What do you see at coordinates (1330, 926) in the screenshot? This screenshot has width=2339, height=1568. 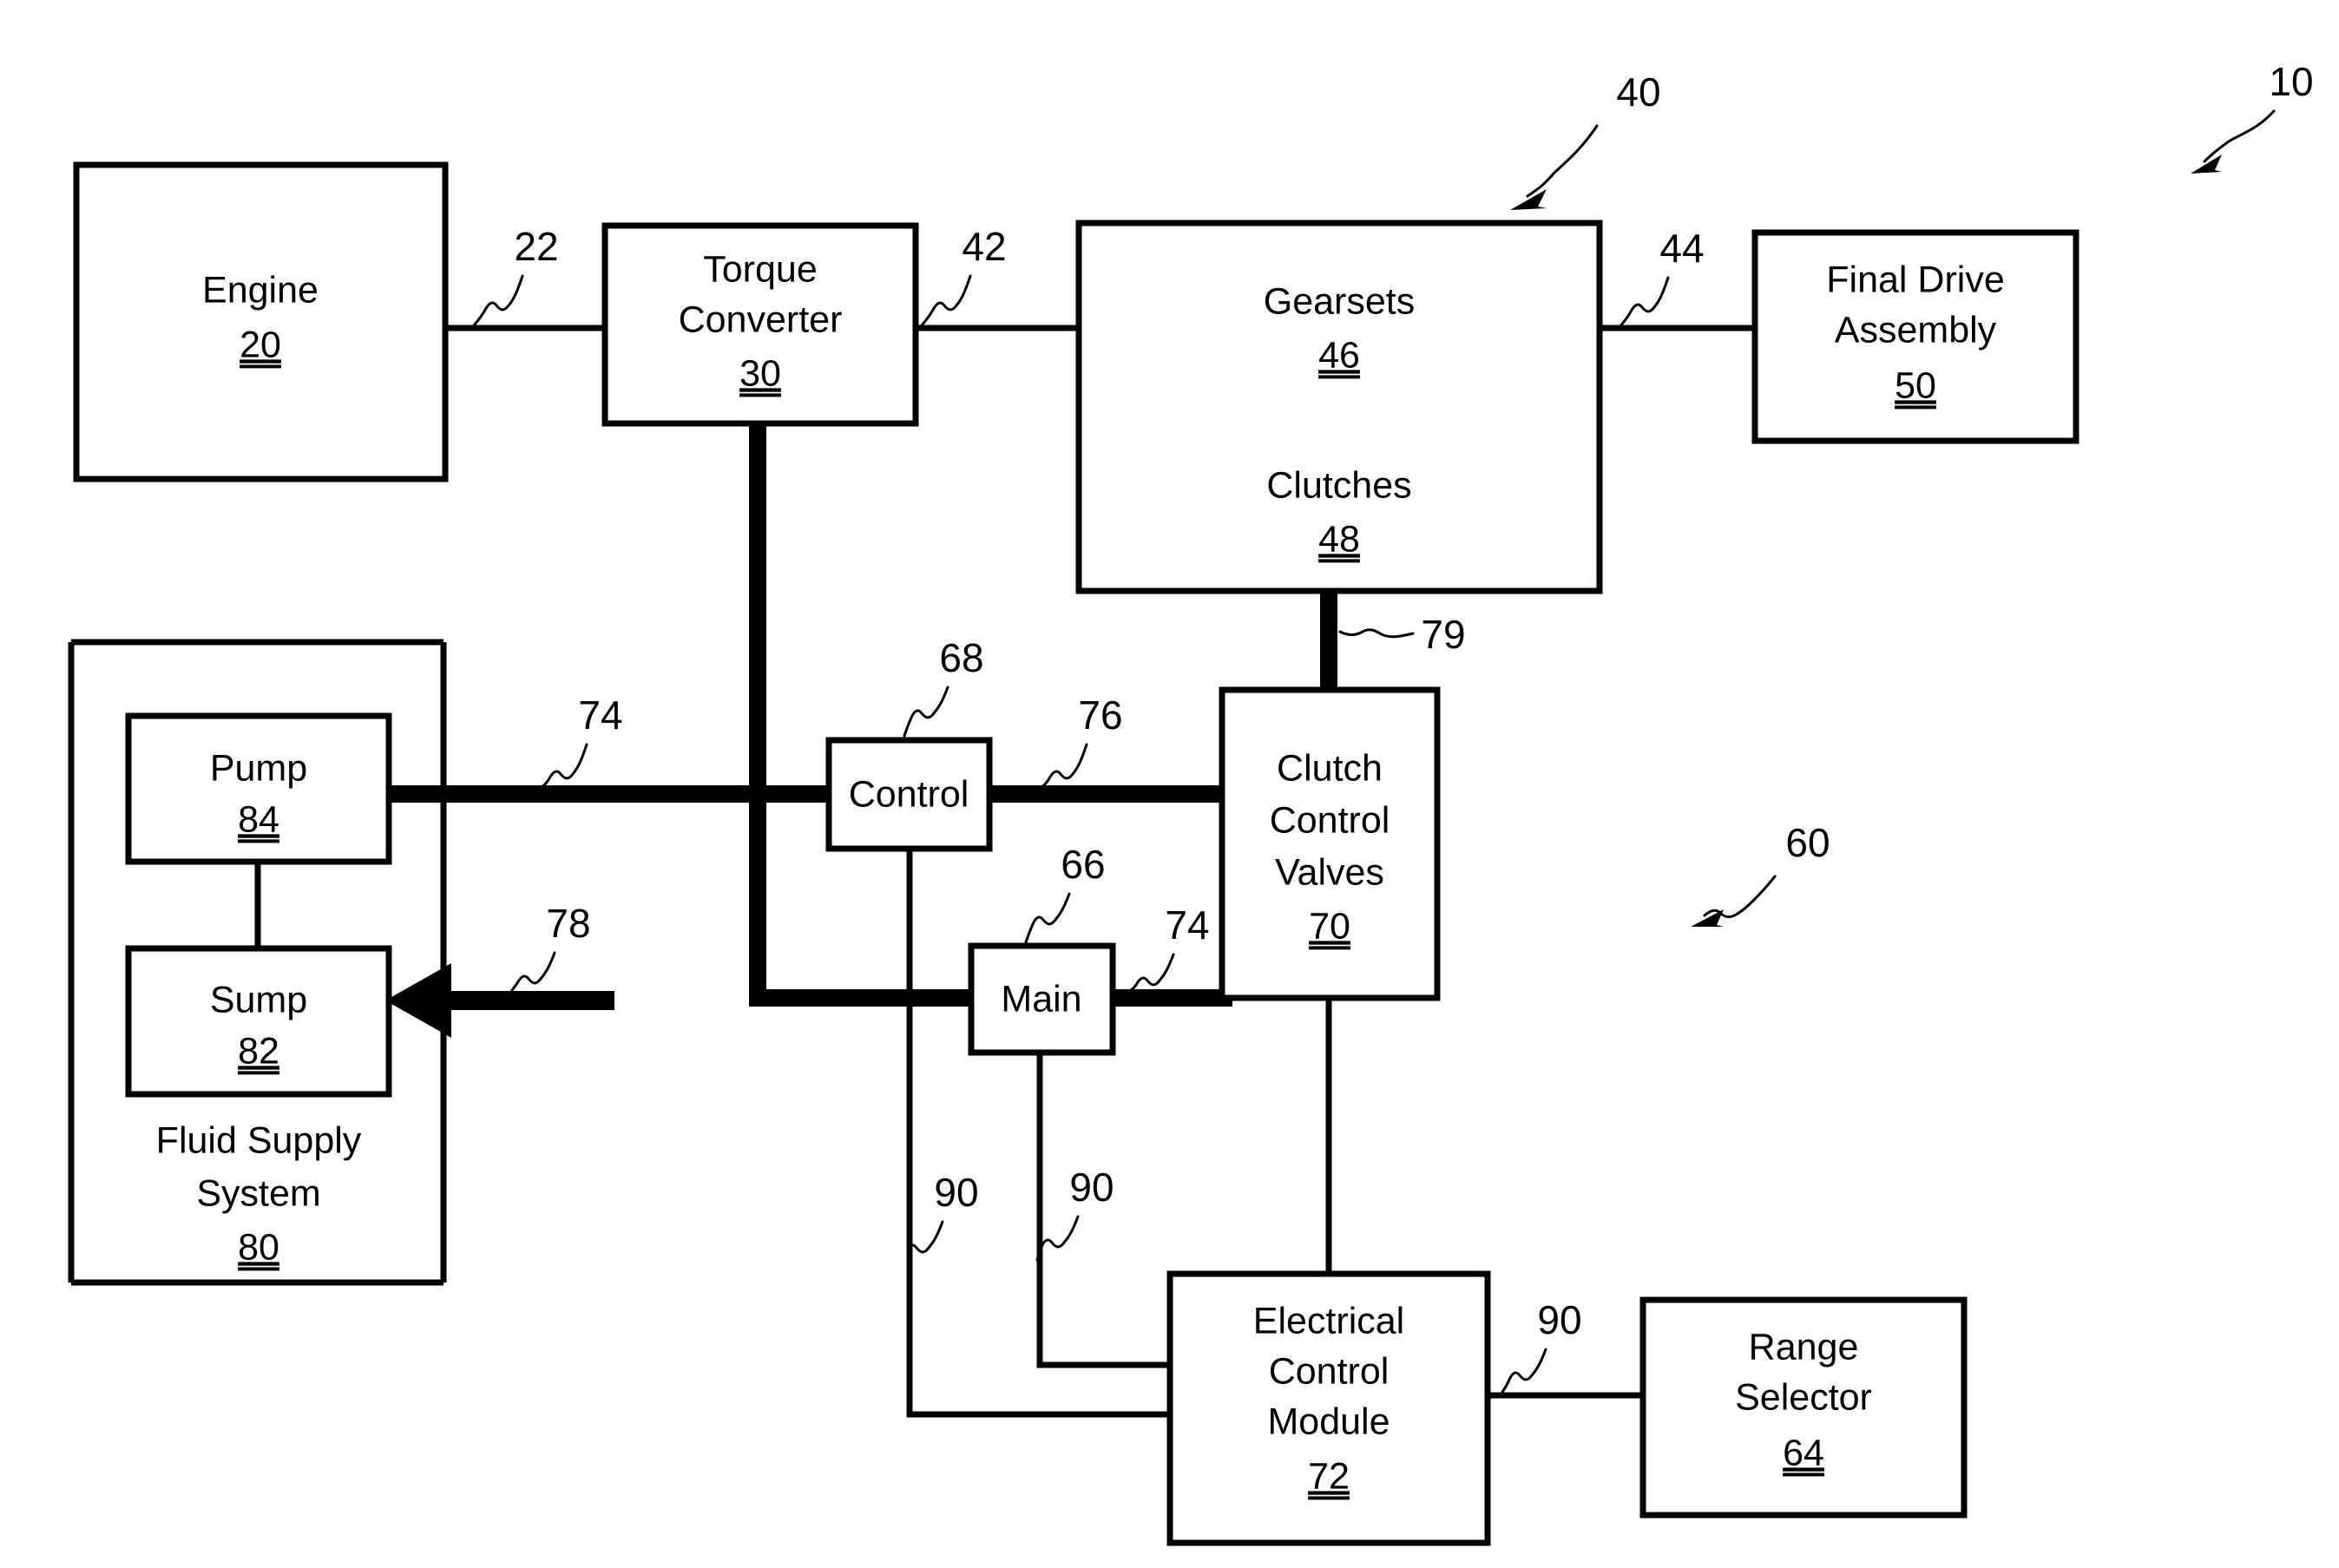 I see `clutch-control-valves-number: 70` at bounding box center [1330, 926].